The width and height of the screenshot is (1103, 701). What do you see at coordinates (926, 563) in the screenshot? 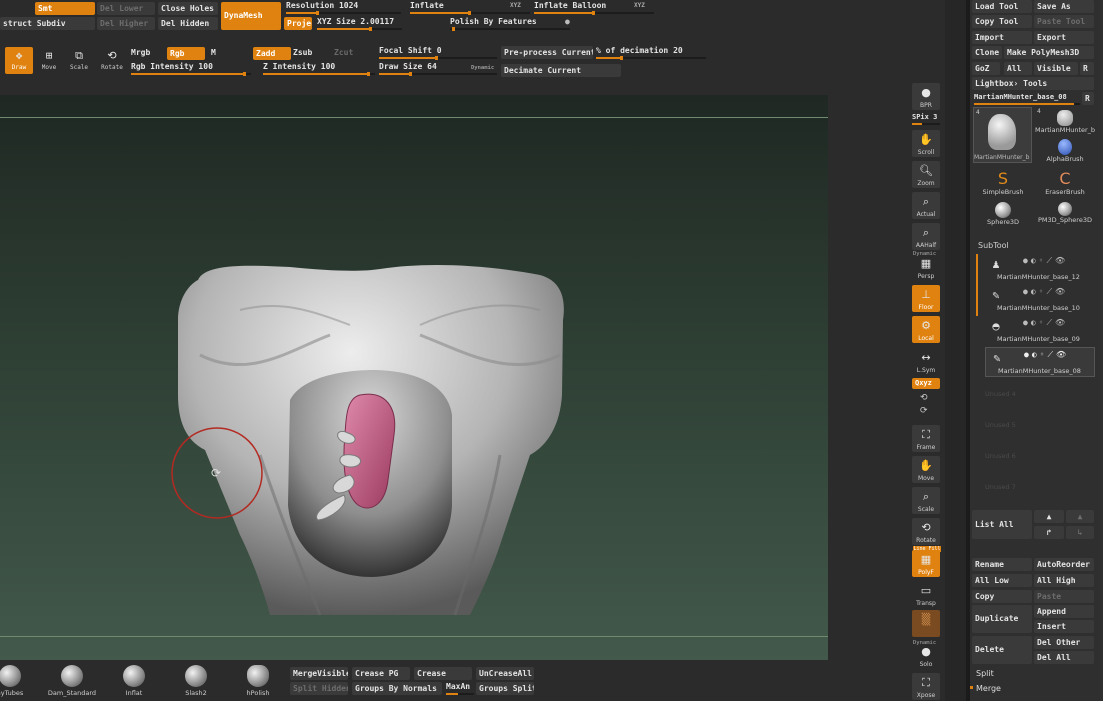
I see `polyf-button: ▦ PolyF` at bounding box center [926, 563].